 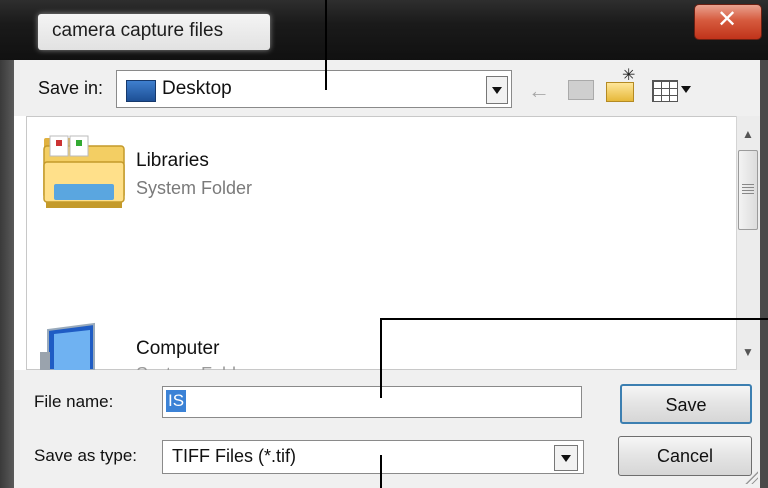 I want to click on scroll-down-icon: ▼, so click(x=748, y=352).